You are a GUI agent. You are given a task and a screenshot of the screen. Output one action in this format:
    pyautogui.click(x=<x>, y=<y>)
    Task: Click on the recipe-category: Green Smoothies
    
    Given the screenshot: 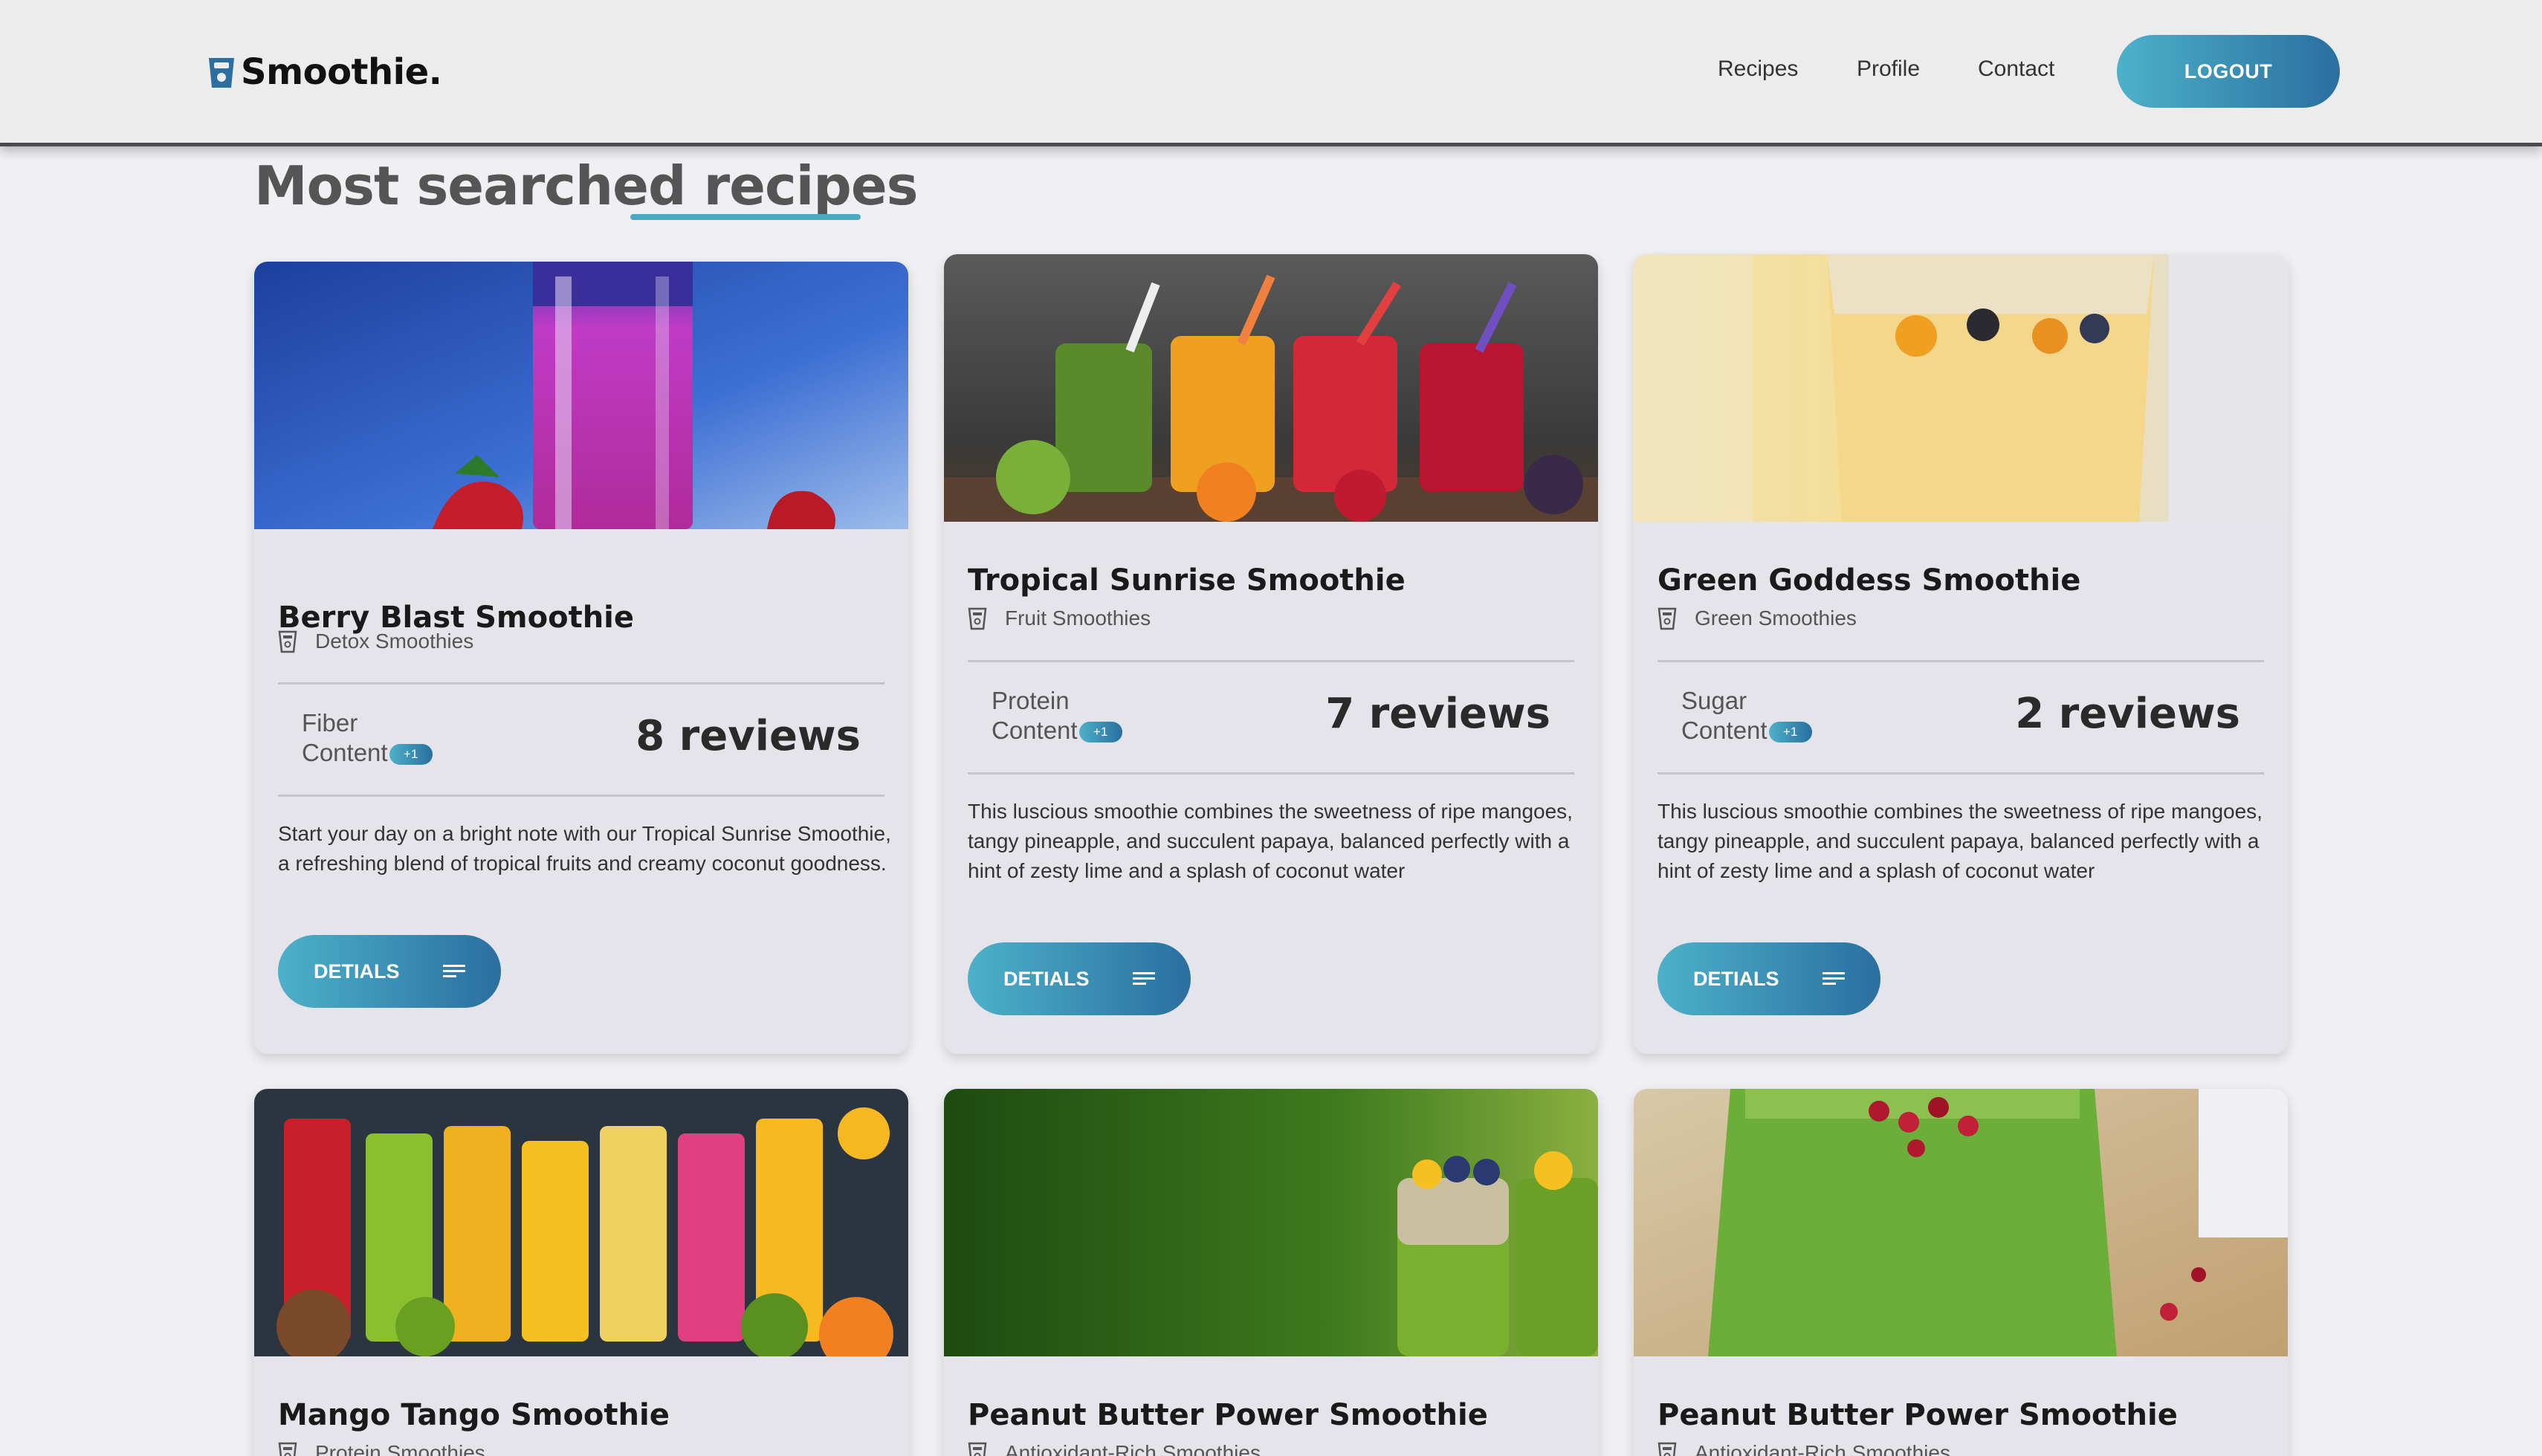 What is the action you would take?
    pyautogui.click(x=1757, y=618)
    